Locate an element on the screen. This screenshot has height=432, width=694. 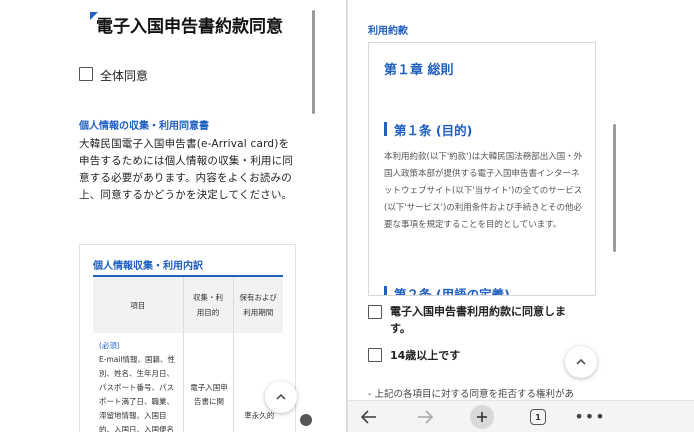
browser-bottom-bar: 1 ••• is located at coordinates (521, 416).